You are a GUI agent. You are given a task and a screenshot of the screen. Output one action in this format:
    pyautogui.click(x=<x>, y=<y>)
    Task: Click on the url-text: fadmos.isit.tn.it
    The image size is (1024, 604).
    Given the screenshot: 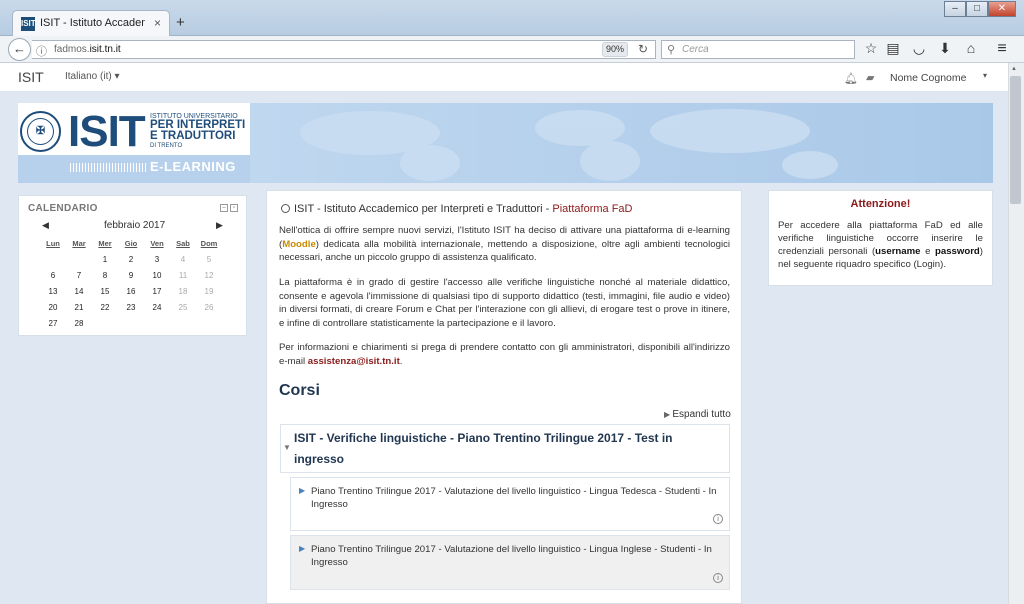 What is the action you would take?
    pyautogui.click(x=87, y=49)
    